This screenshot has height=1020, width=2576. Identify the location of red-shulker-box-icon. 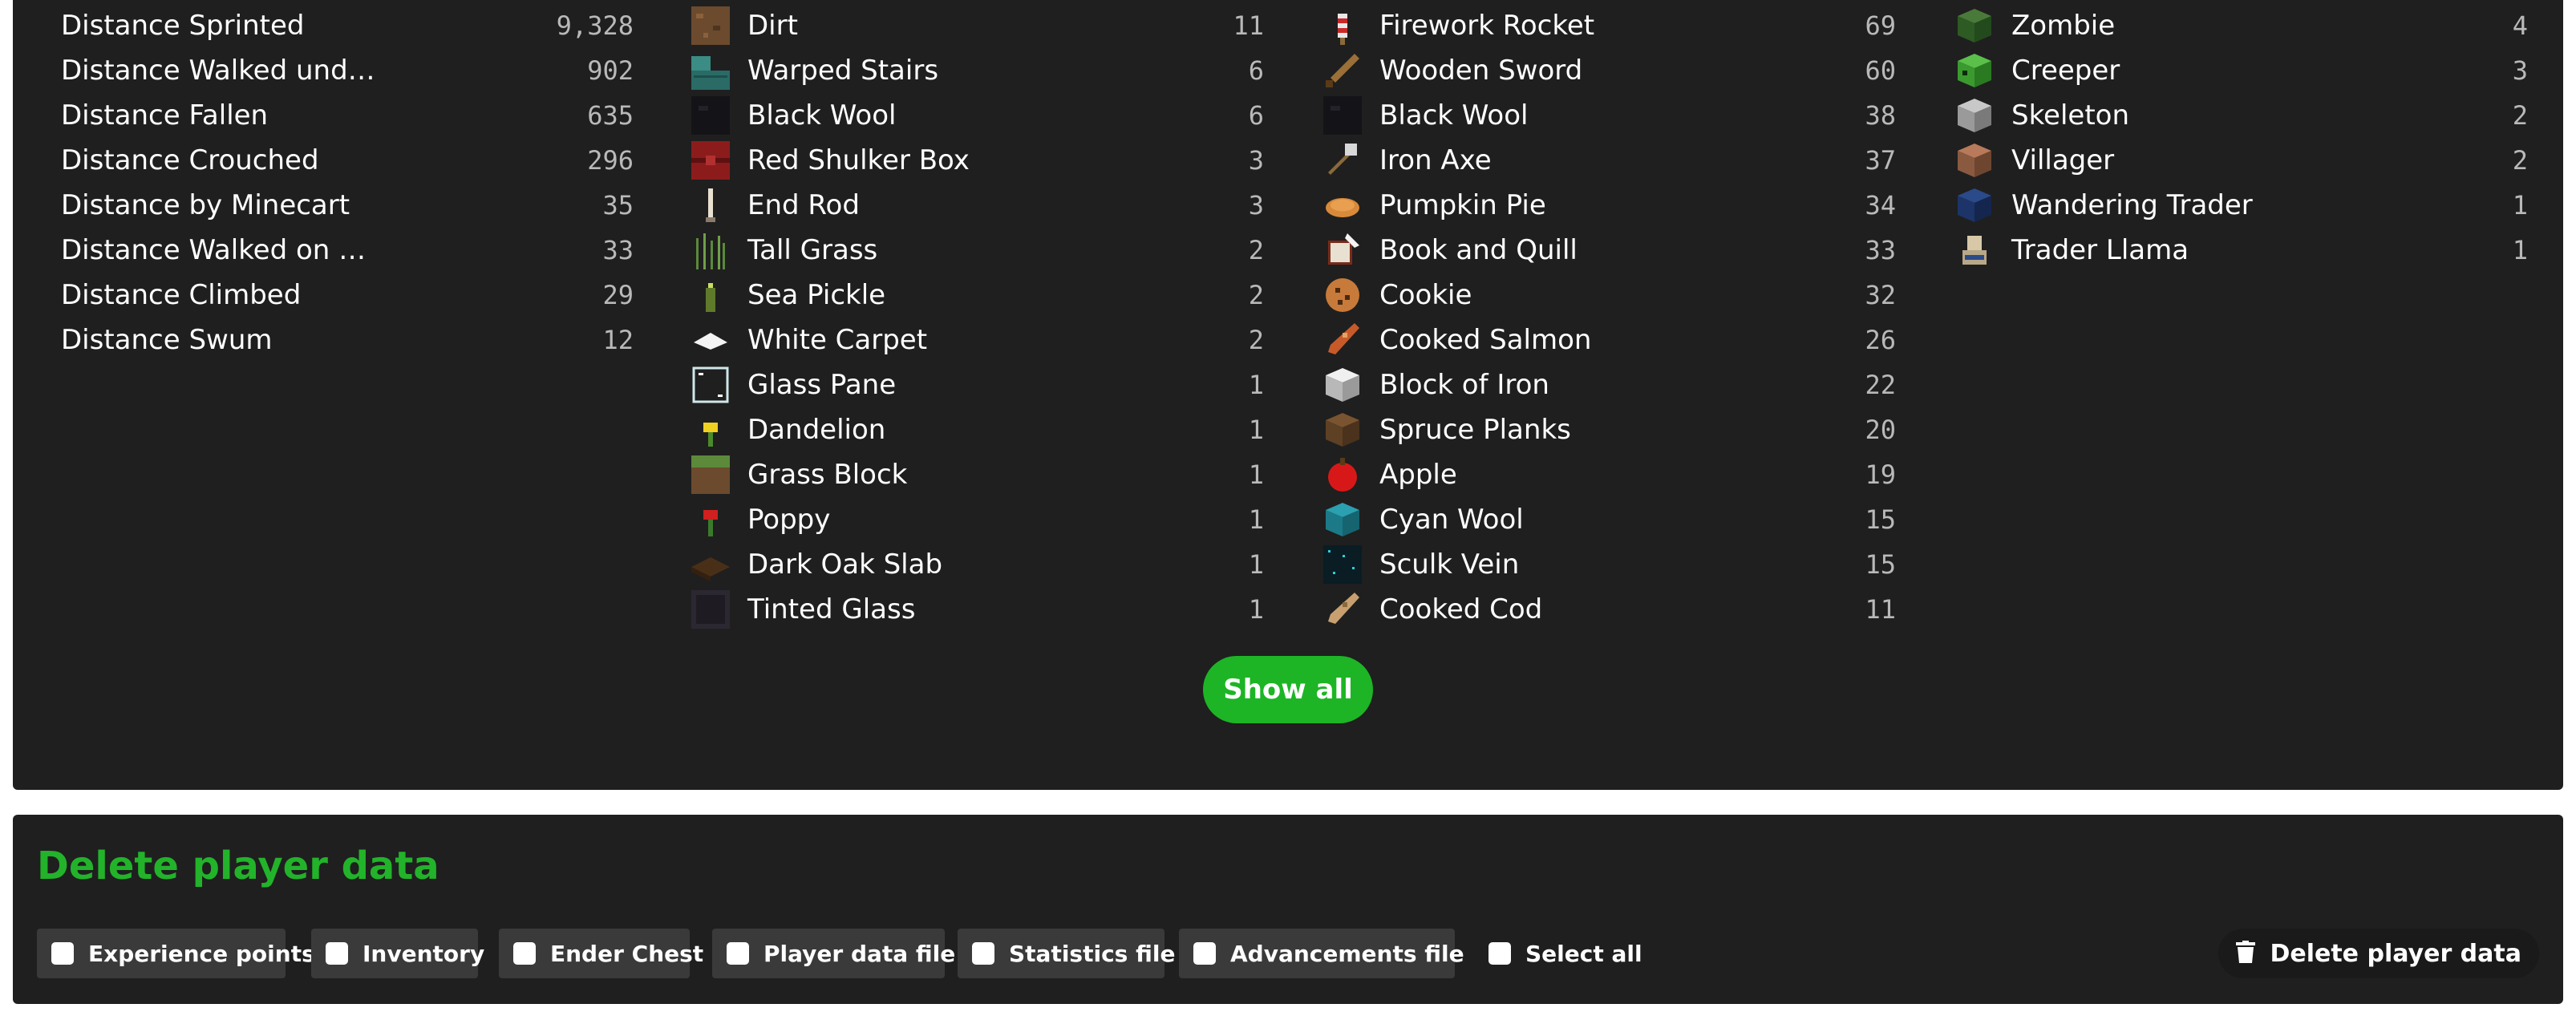
(710, 160).